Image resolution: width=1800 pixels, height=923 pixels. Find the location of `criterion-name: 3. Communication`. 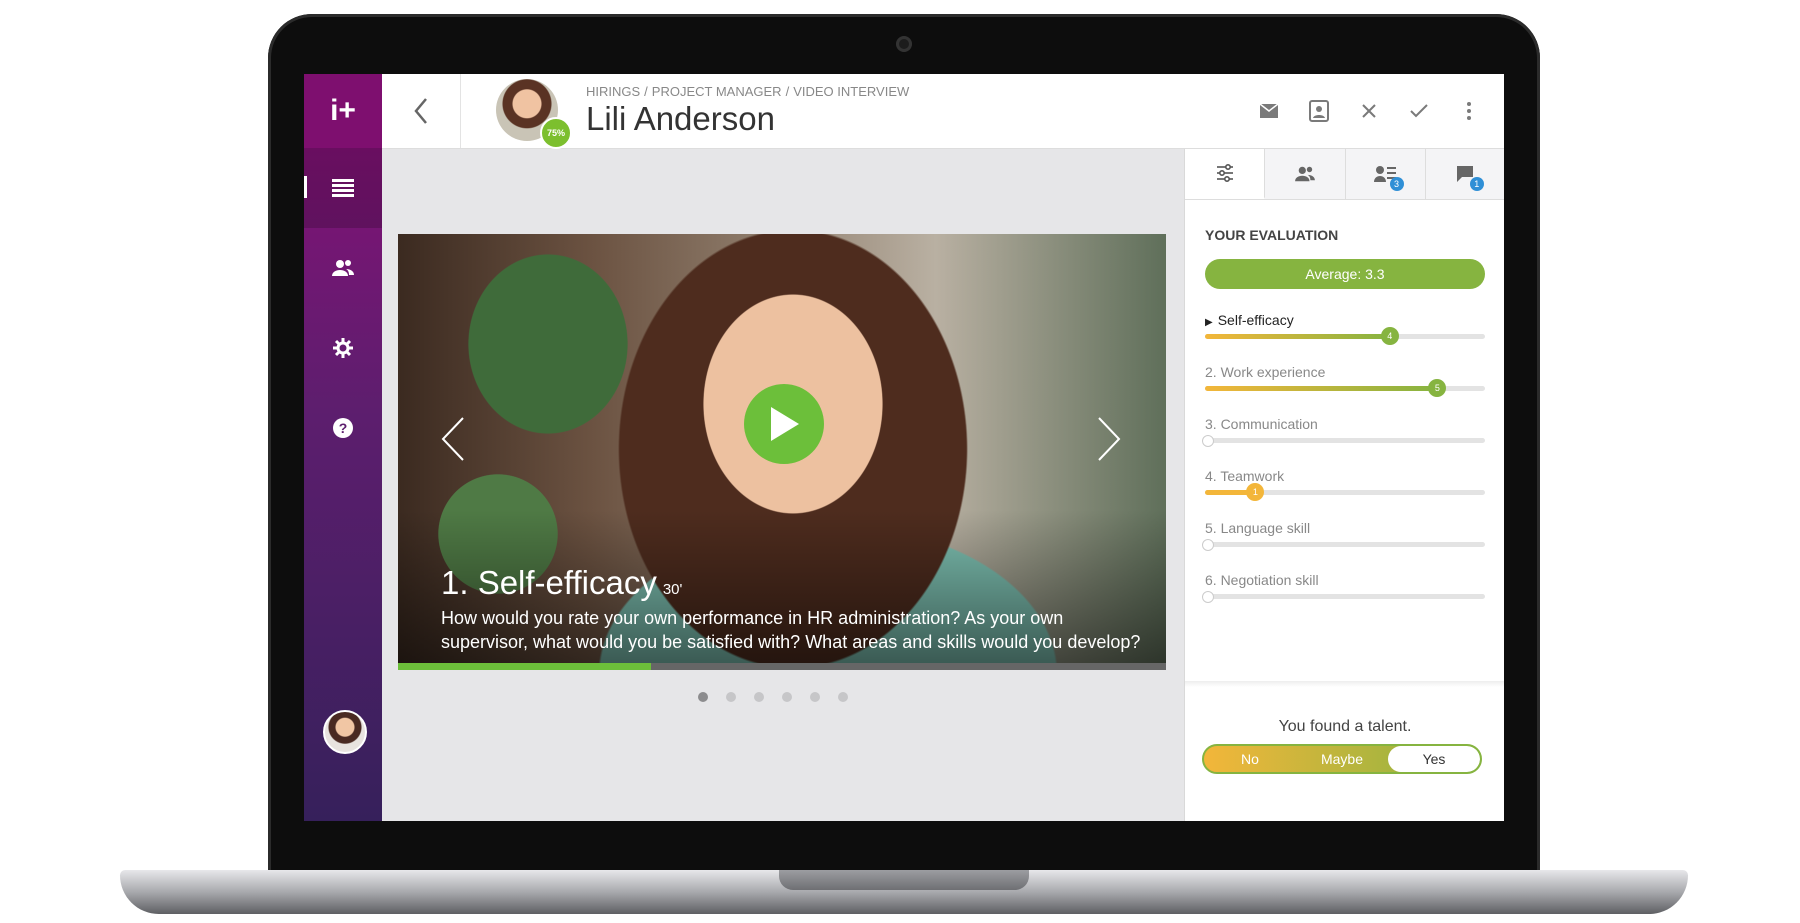

criterion-name: 3. Communication is located at coordinates (1261, 424).